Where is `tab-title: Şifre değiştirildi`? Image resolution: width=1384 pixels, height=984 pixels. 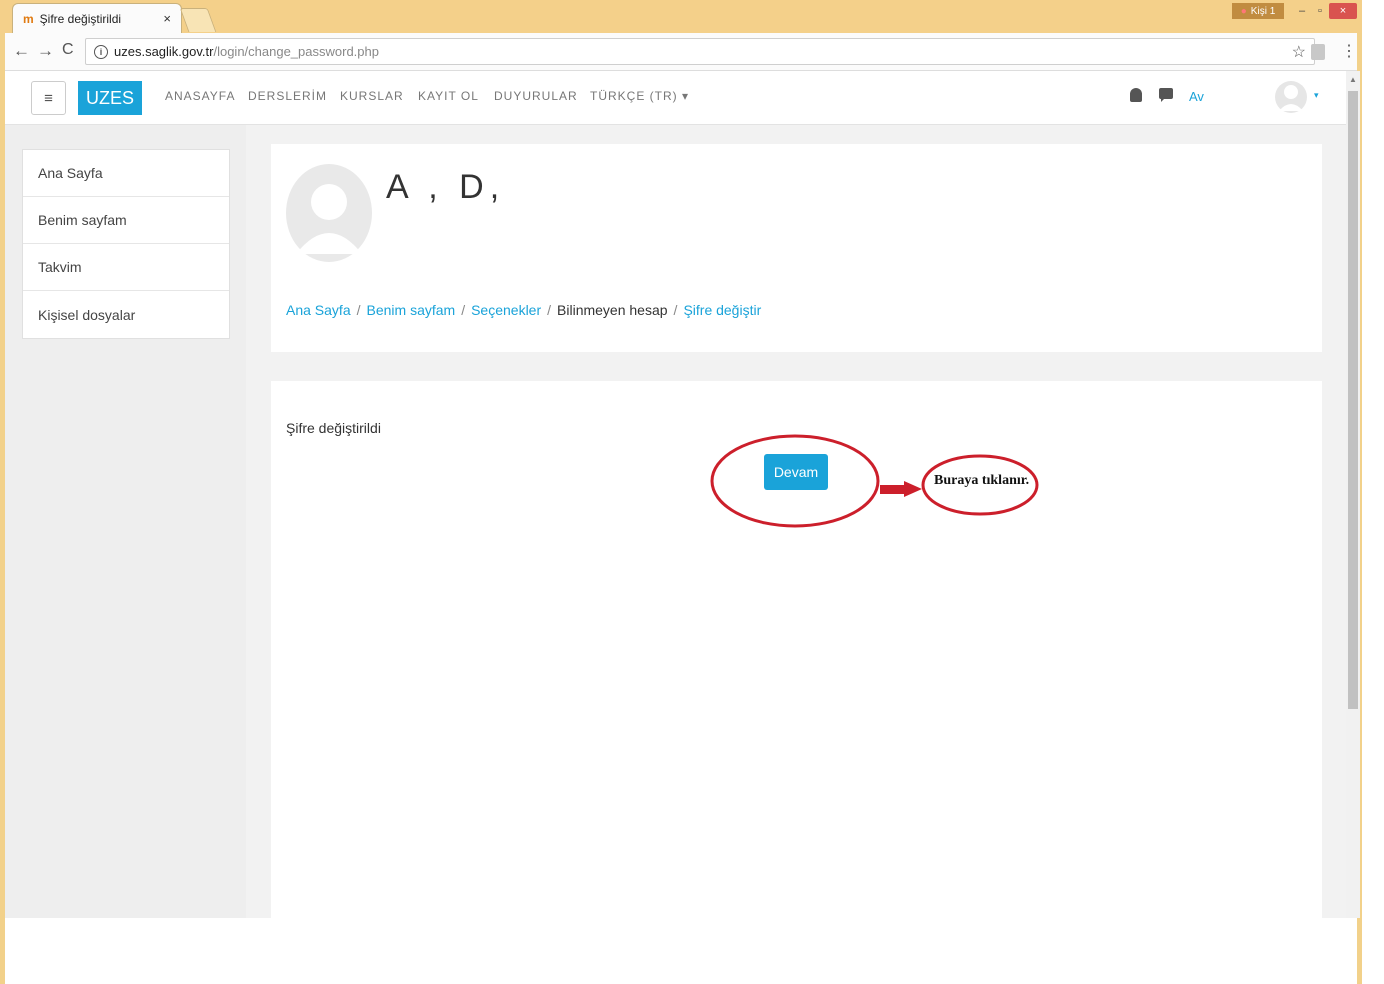
tab-title: Şifre değiştirildi is located at coordinates (80, 18).